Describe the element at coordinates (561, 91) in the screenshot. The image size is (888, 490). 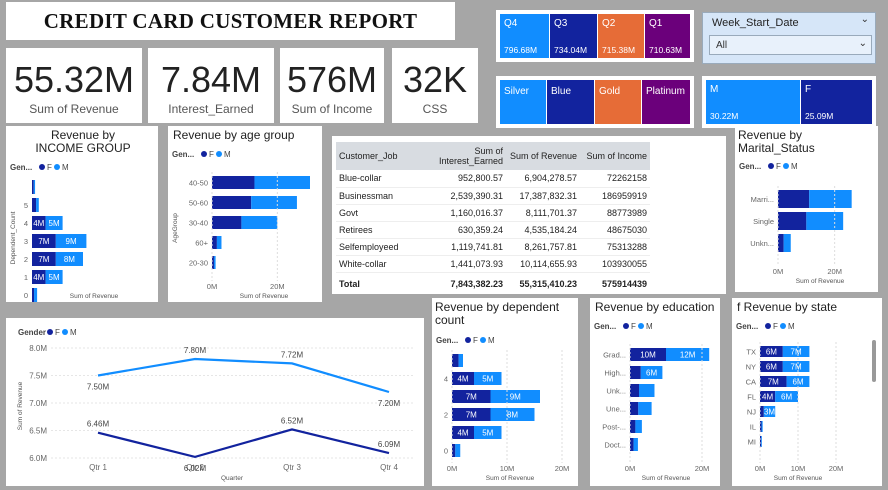
I see `tile-label: Blue` at that location.